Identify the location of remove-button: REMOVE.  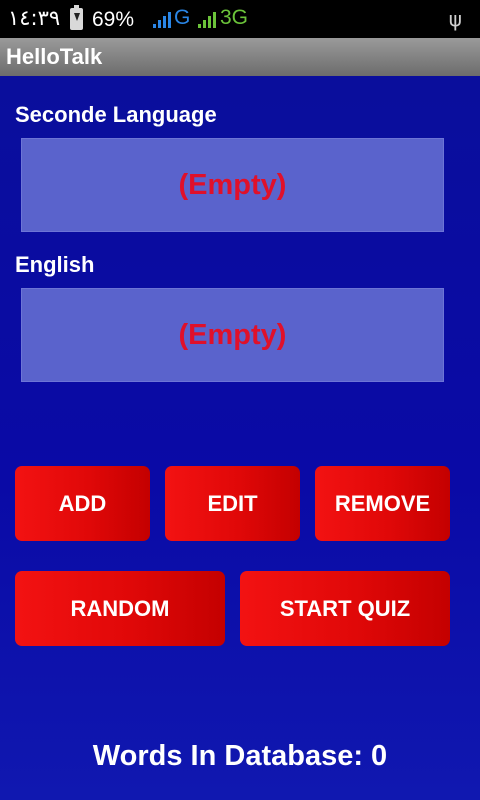
(382, 503).